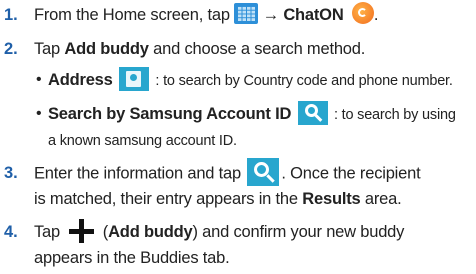 This screenshot has height=274, width=476. Describe the element at coordinates (11, 173) in the screenshot. I see `step-number: 3.` at that location.